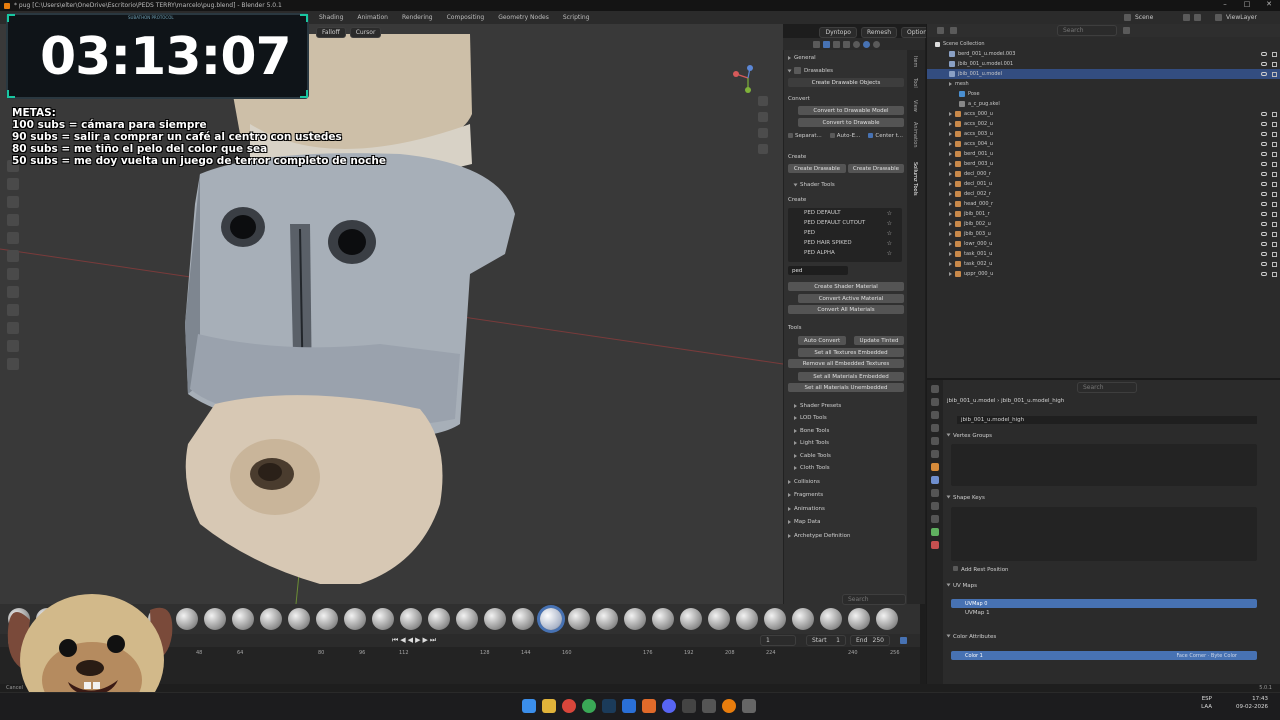 This screenshot has width=1280, height=720. What do you see at coordinates (935, 532) in the screenshot?
I see `data-tab-icon` at bounding box center [935, 532].